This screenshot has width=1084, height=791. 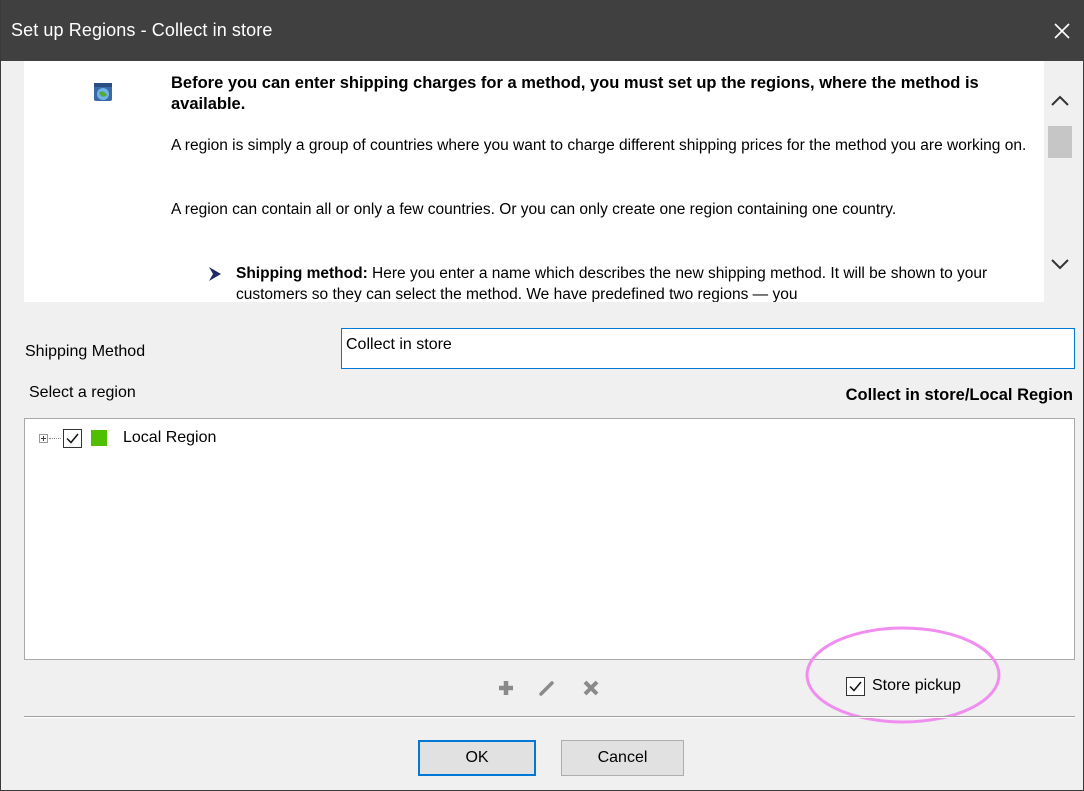 I want to click on add-region-button, so click(x=506, y=688).